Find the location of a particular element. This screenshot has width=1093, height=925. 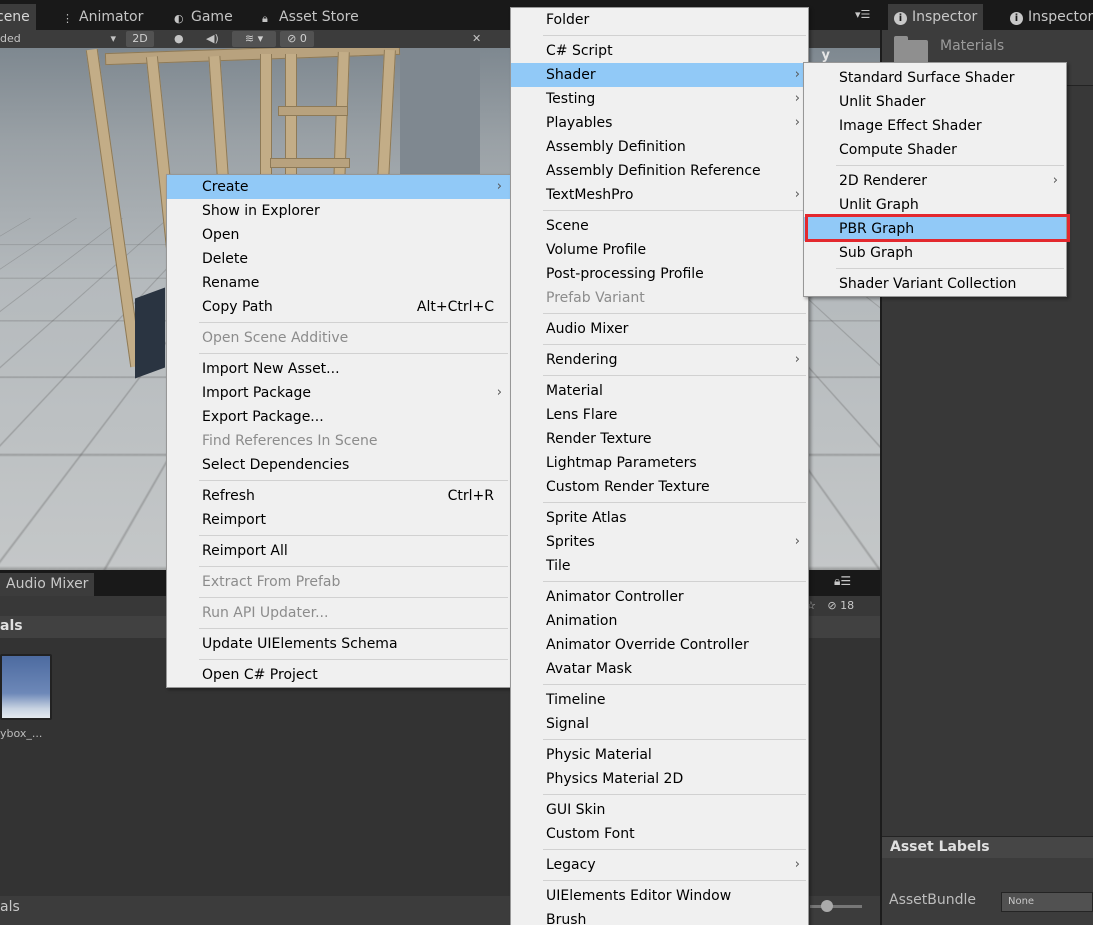

menu-item-assembly-definition-reference: Assembly Definition Reference is located at coordinates (659, 171).